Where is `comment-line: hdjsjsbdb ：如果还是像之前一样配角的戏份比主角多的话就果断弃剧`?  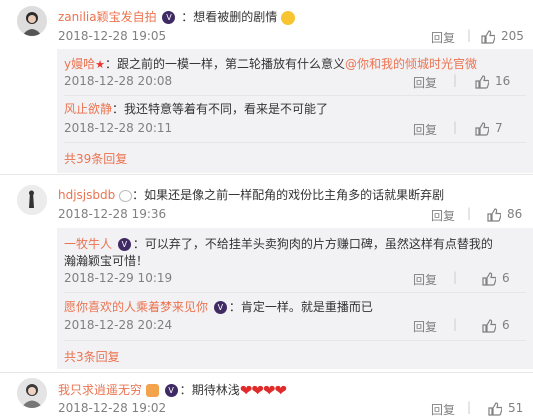
comment-line: hdjsjsbdb ：如果还是像之前一样配角的戏份比主角多的话就果断弃剧 is located at coordinates (251, 194).